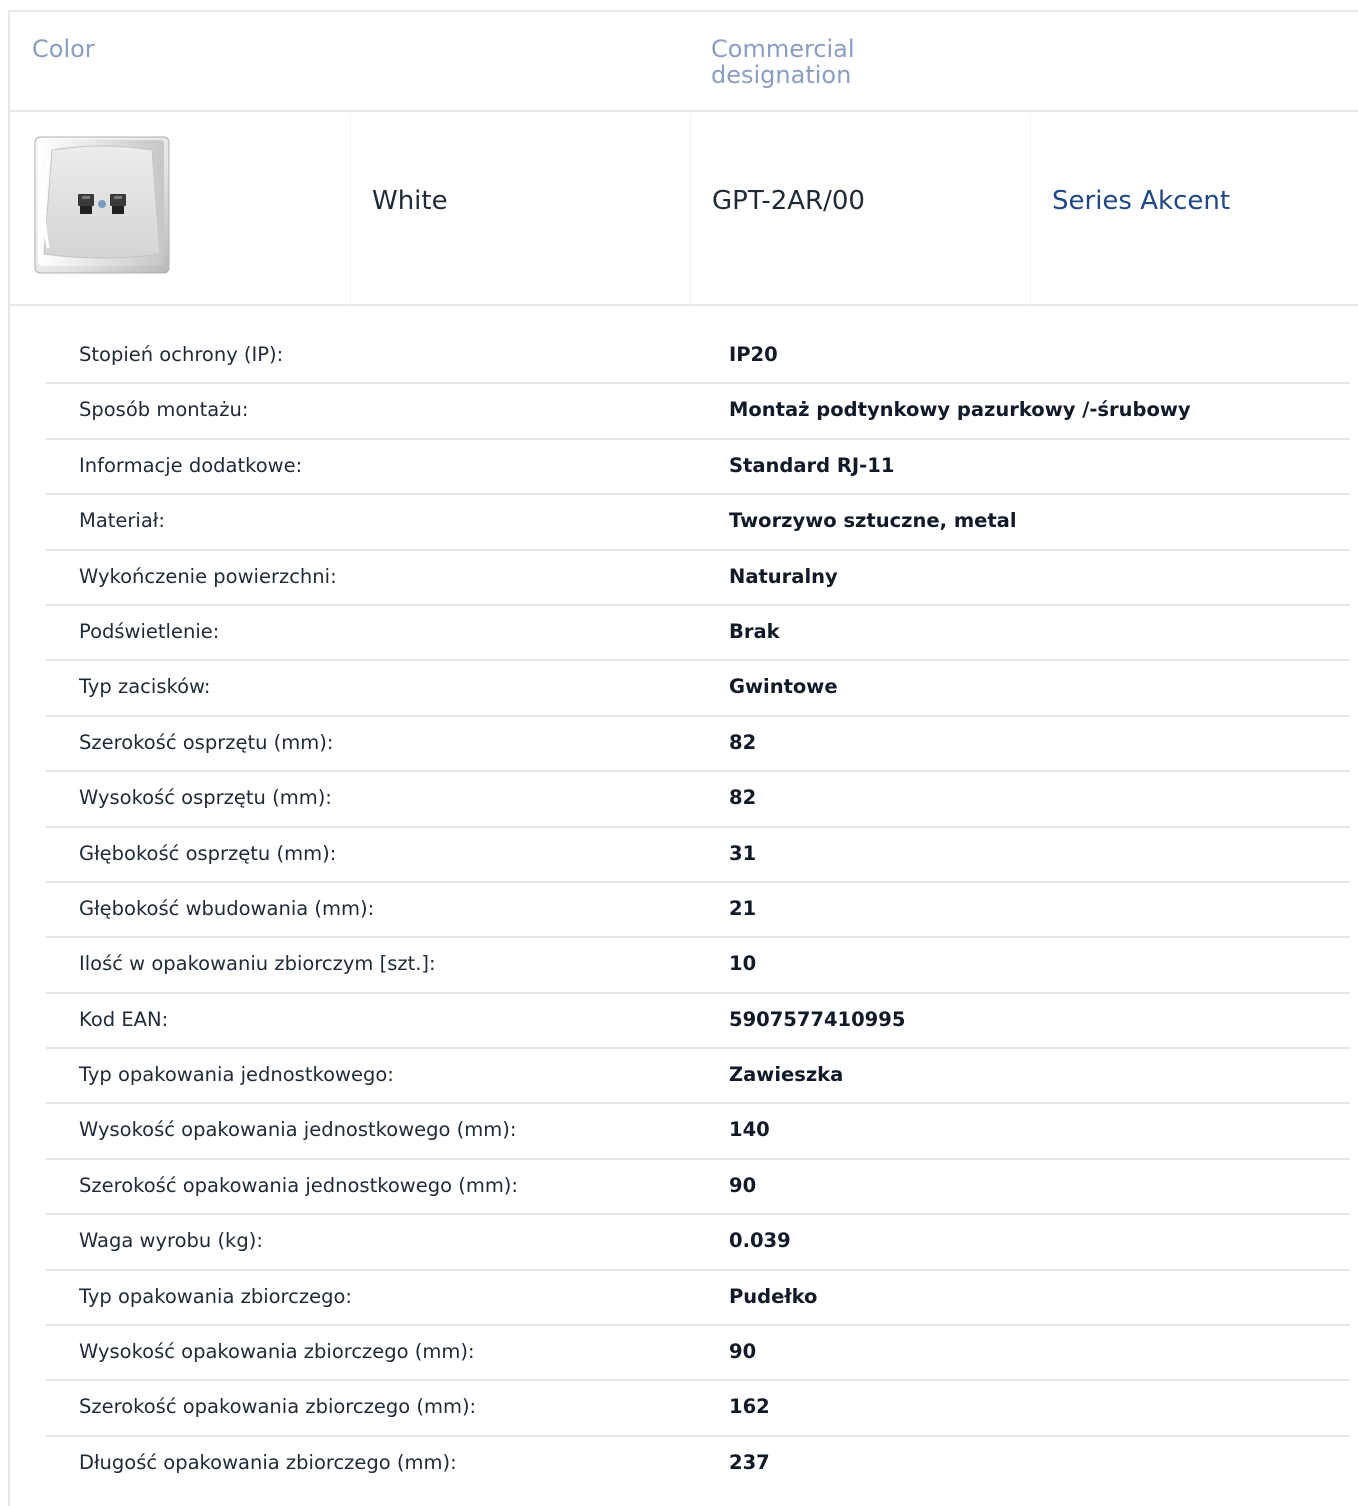 The height and width of the screenshot is (1506, 1358). Describe the element at coordinates (698, 800) in the screenshot. I see `spec-row: Wysokość osprzętu (mm): 82` at that location.